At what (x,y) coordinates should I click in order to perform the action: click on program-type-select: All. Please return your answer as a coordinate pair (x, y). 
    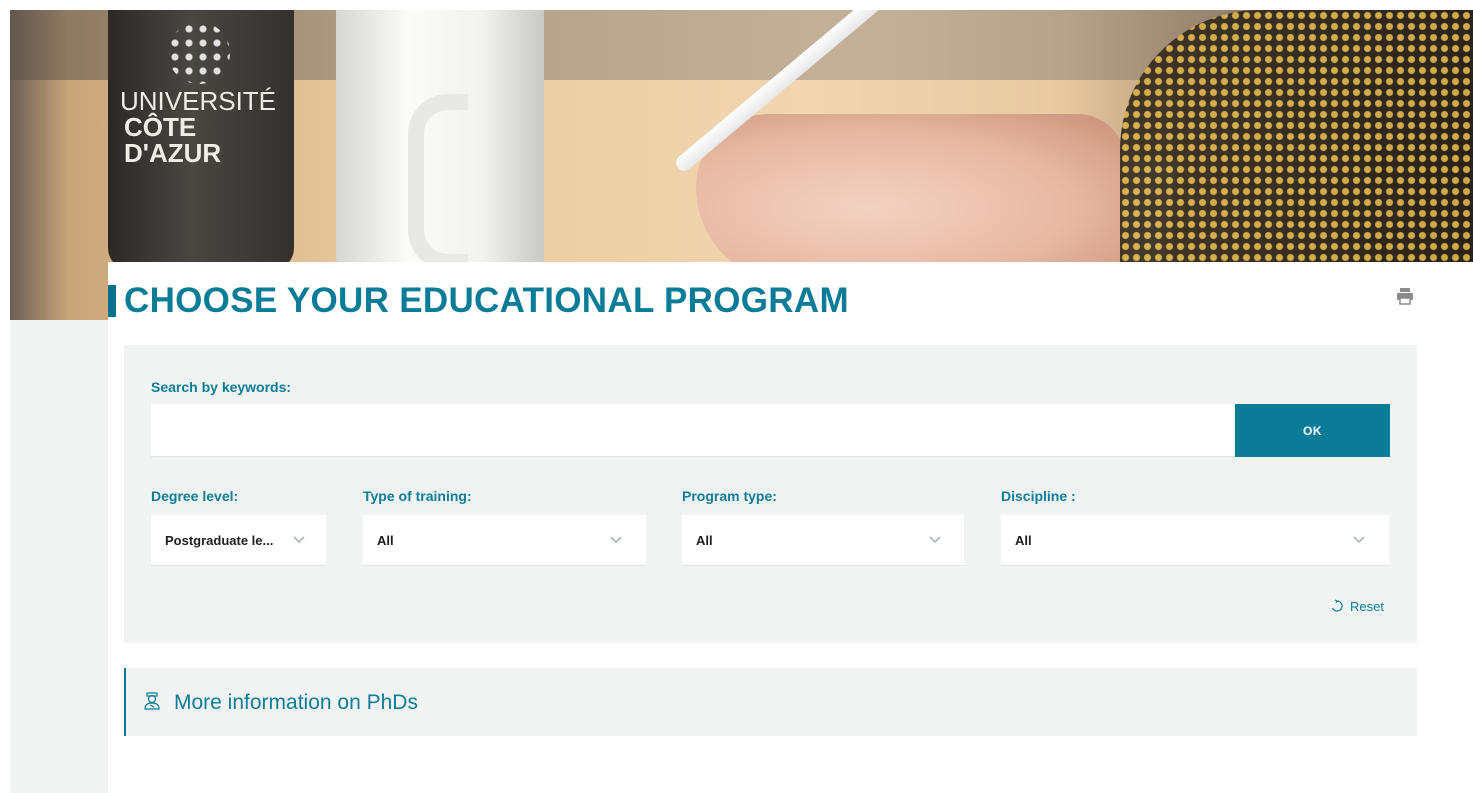
    Looking at the image, I should click on (823, 540).